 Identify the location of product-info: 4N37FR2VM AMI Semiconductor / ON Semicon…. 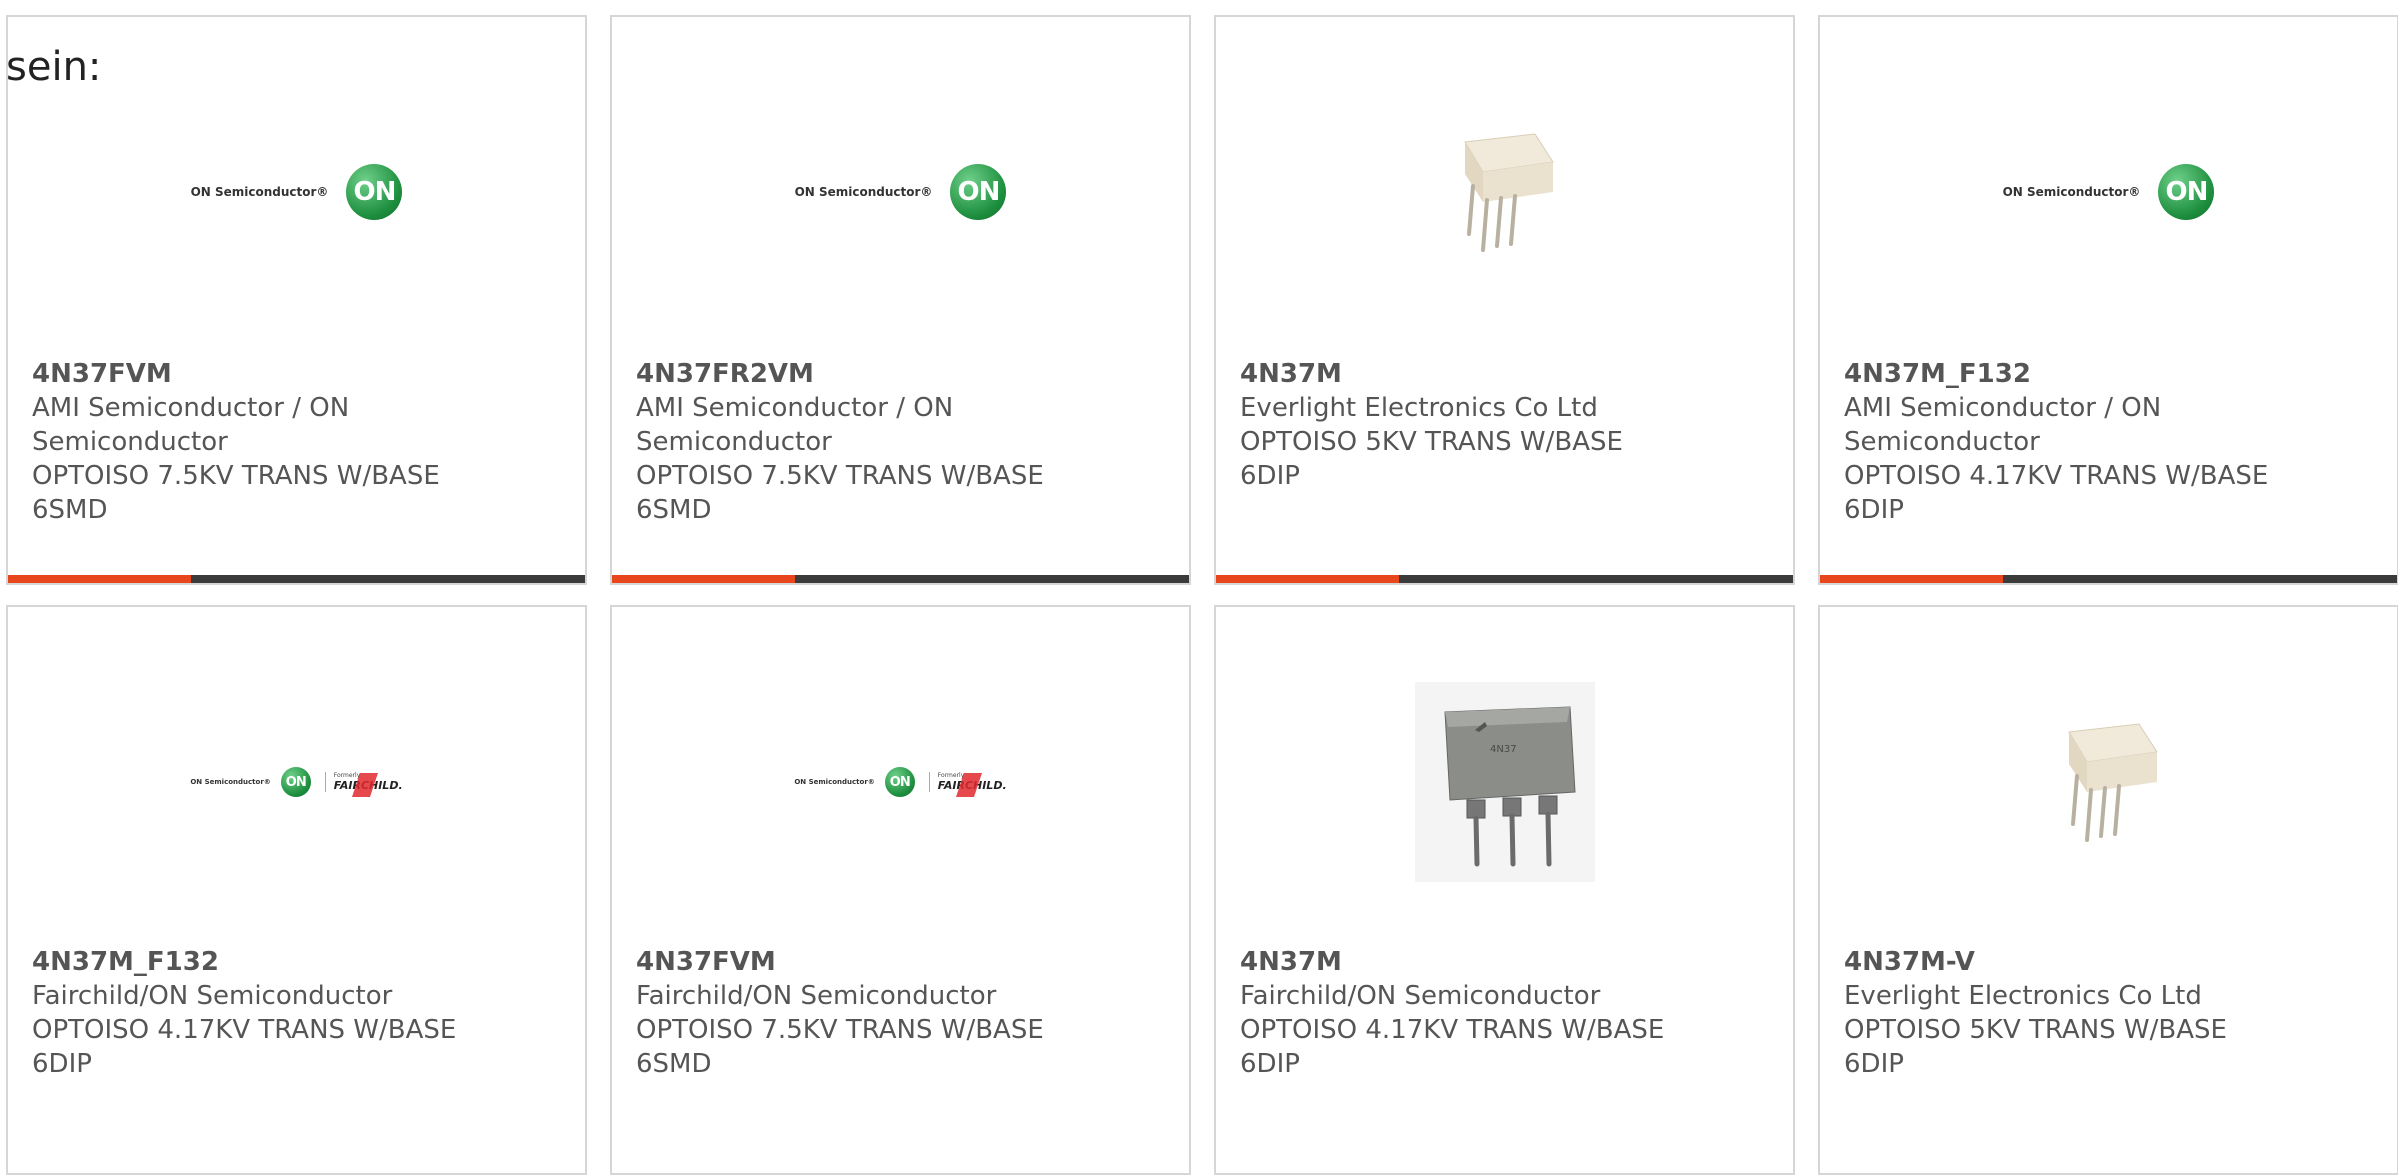
(902, 442).